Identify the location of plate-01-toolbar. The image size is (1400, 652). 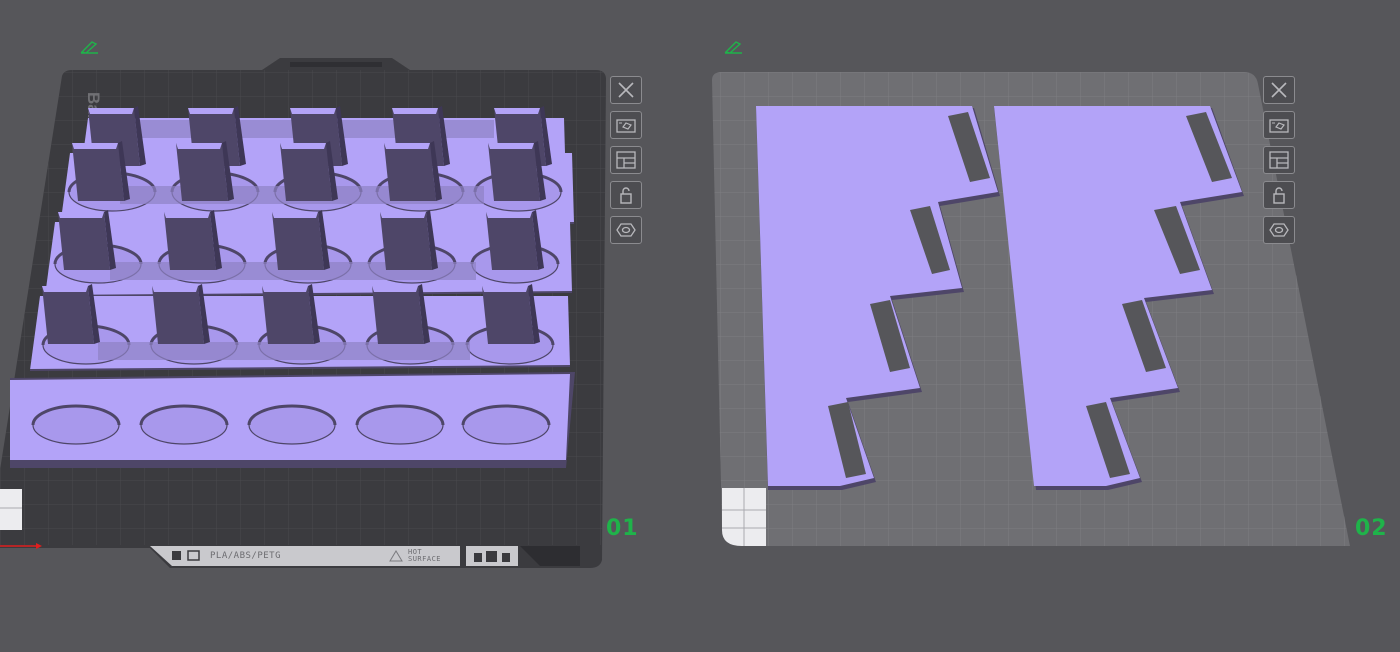
(628, 163).